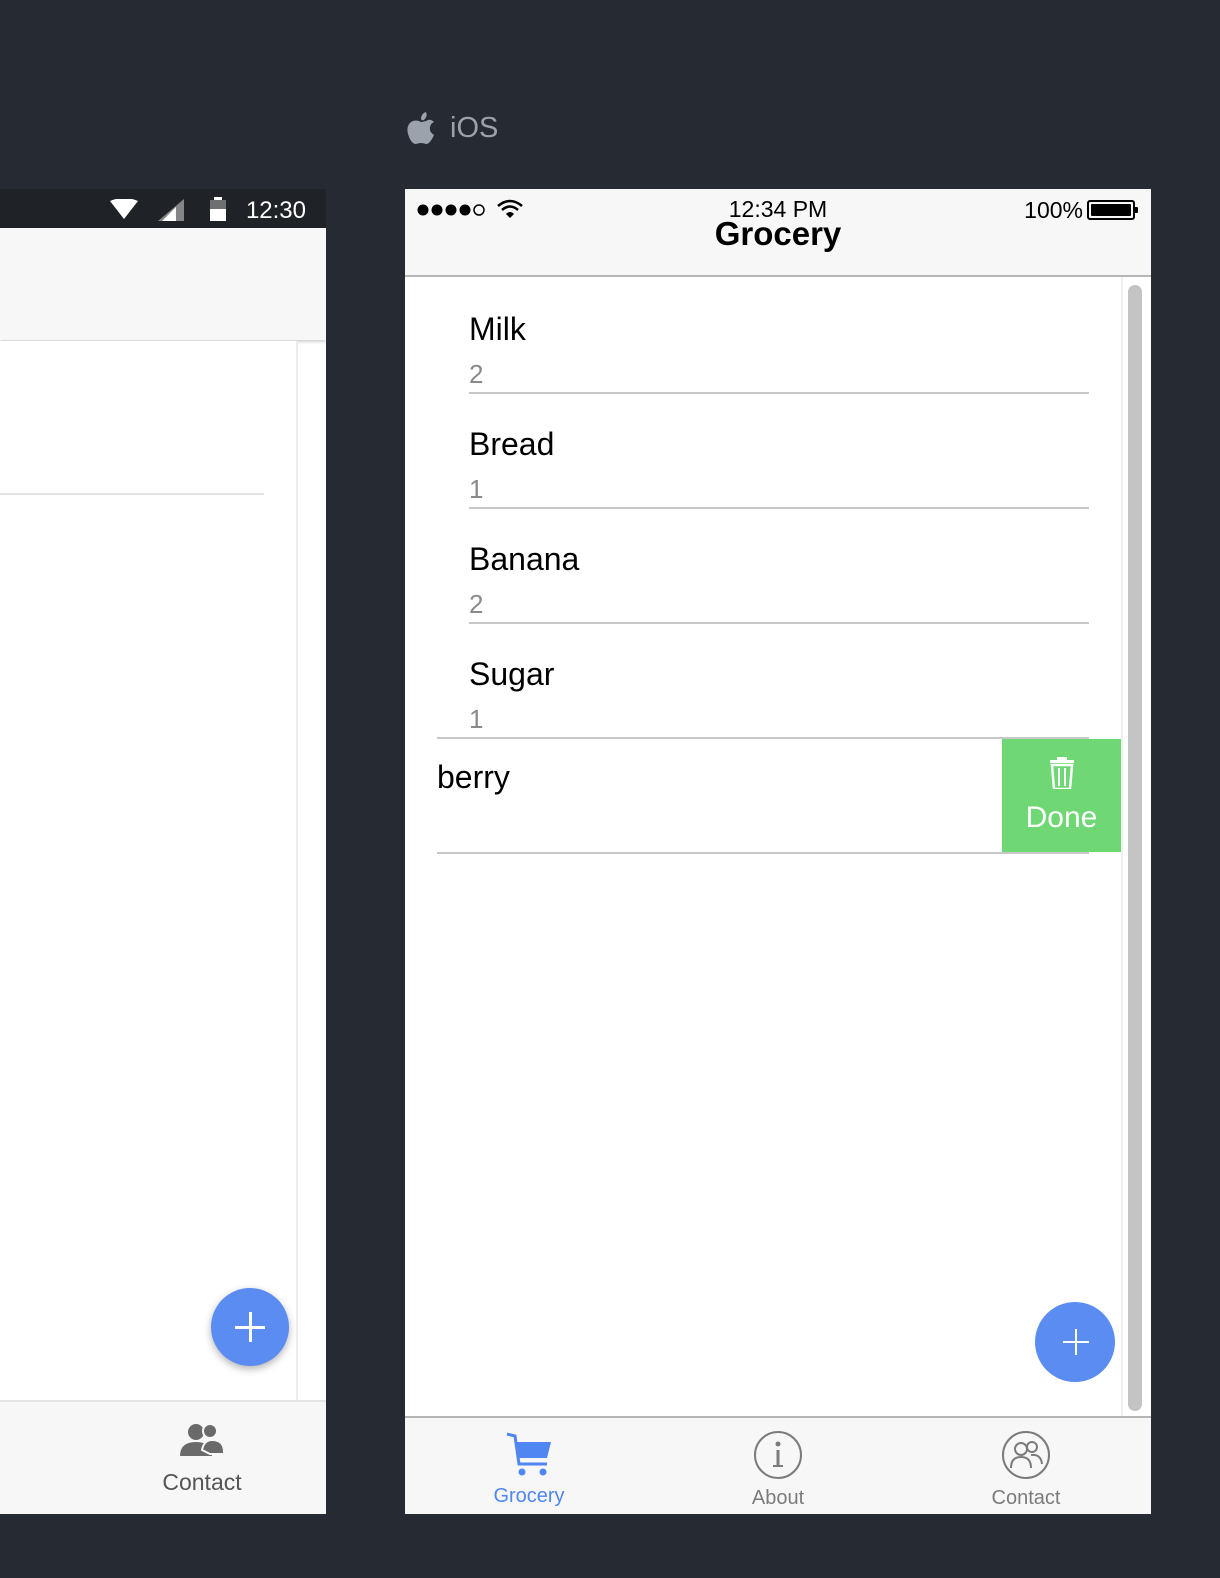 This screenshot has width=1220, height=1578. What do you see at coordinates (778, 1498) in the screenshot?
I see `tab-label: About` at bounding box center [778, 1498].